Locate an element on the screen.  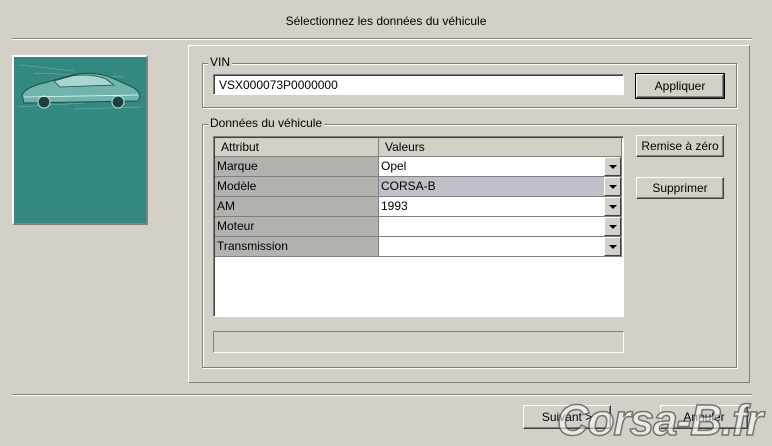
attribute-cell: Marque is located at coordinates (297, 167).